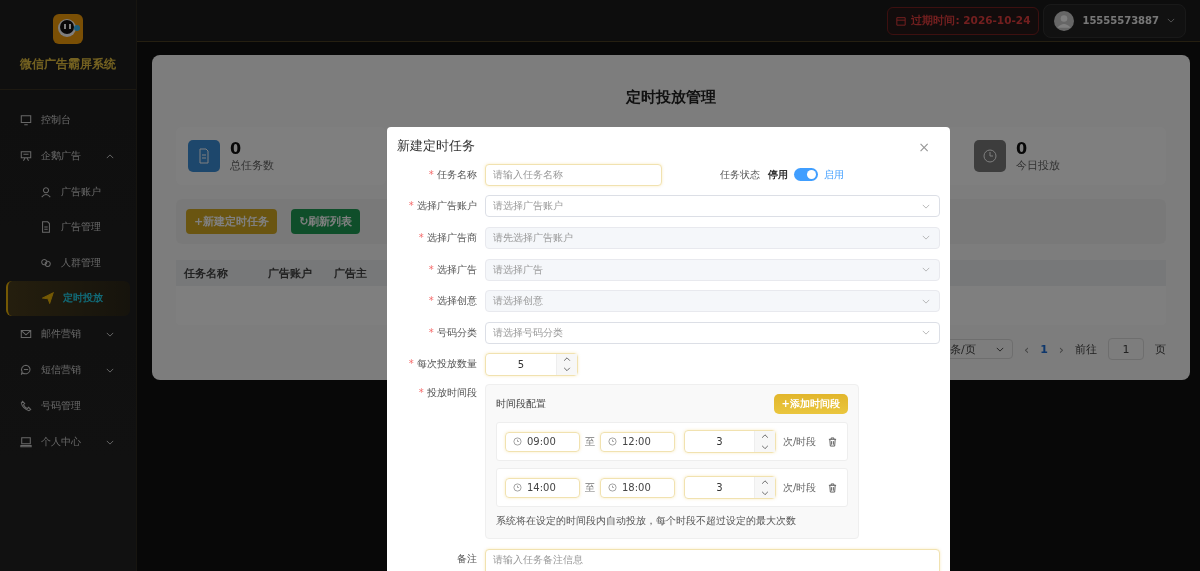 The image size is (1200, 571). Describe the element at coordinates (834, 174) in the screenshot. I see `switch-on-label: 启用` at that location.